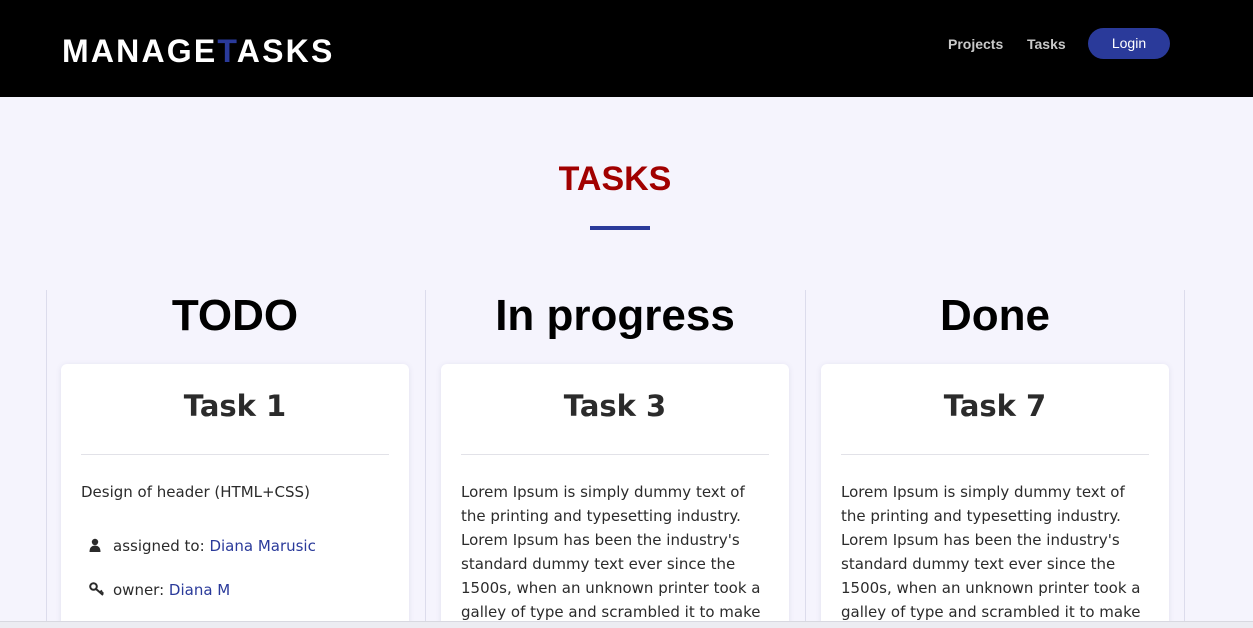 Image resolution: width=1253 pixels, height=628 pixels. What do you see at coordinates (615, 406) in the screenshot?
I see `task-title: Task 3` at bounding box center [615, 406].